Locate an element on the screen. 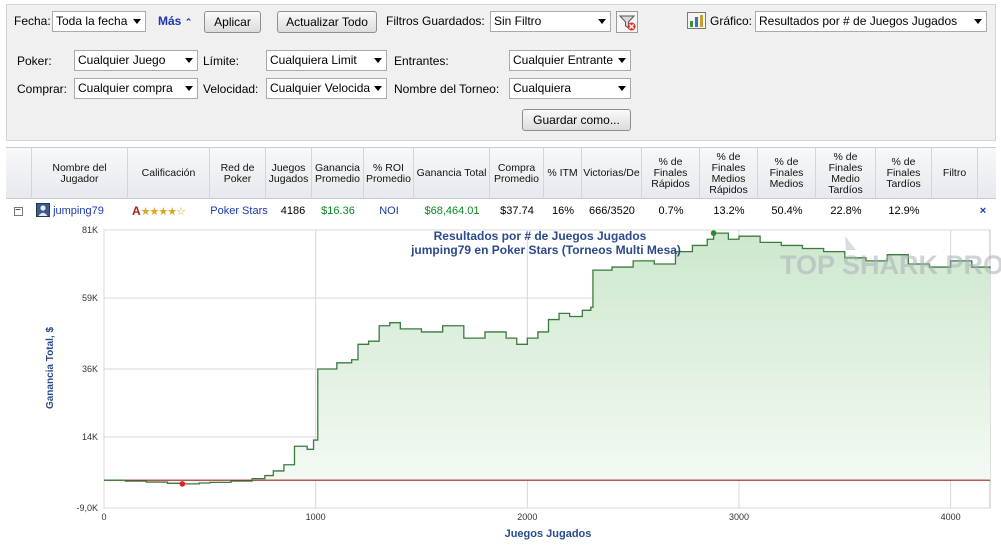 The height and width of the screenshot is (555, 1001). limite-value: Cualquiera Limit is located at coordinates (313, 60).